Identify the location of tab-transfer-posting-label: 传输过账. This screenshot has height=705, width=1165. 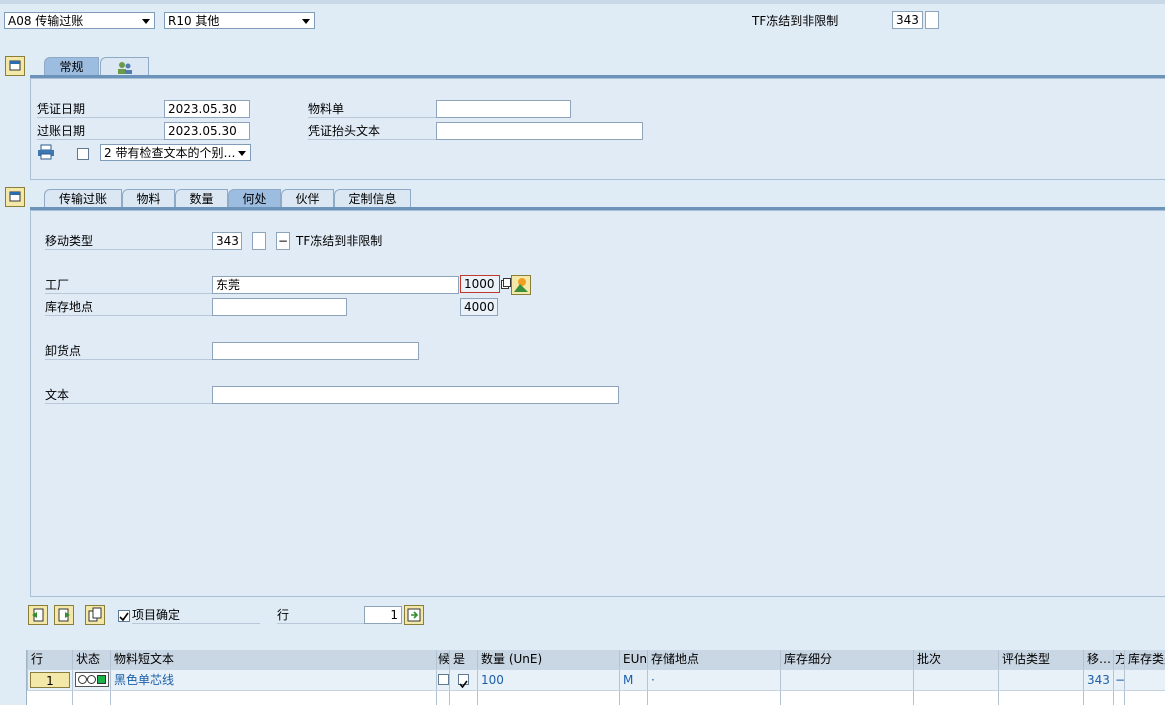
(82, 199).